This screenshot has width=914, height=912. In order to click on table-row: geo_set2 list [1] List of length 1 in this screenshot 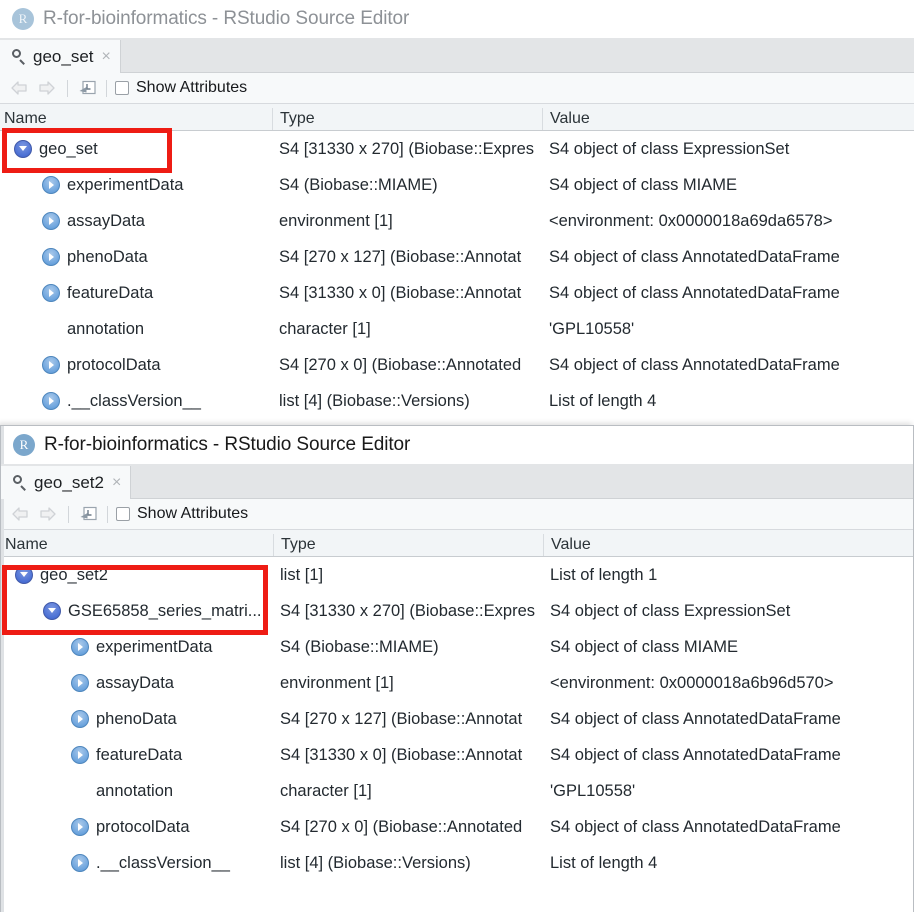, I will do `click(457, 575)`.